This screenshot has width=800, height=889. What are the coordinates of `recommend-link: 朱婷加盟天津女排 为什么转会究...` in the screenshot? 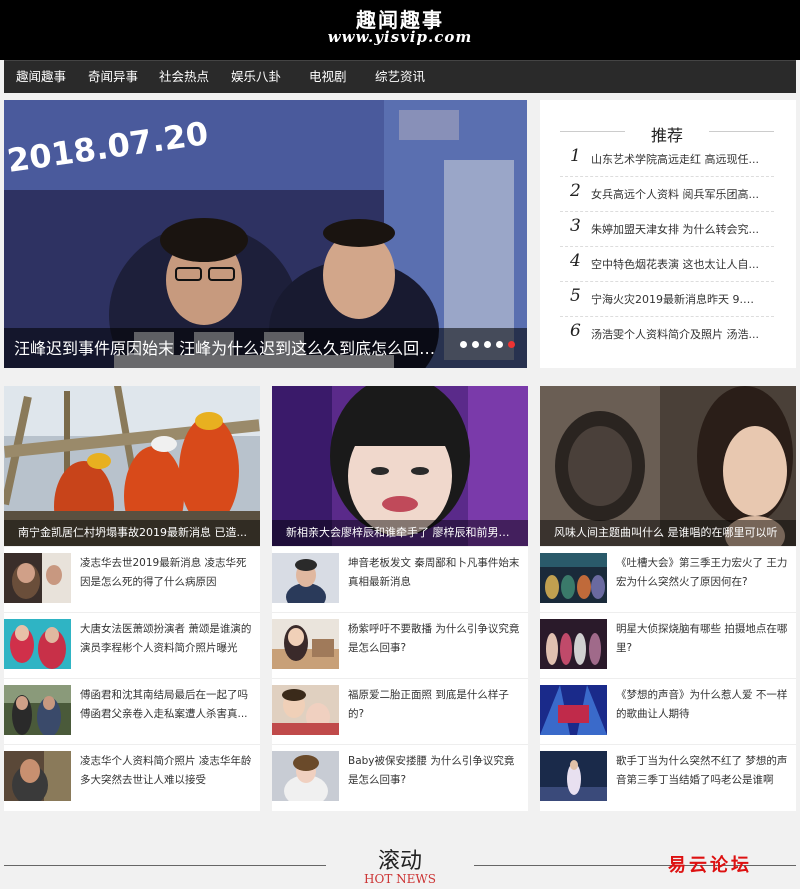 It's located at (675, 229).